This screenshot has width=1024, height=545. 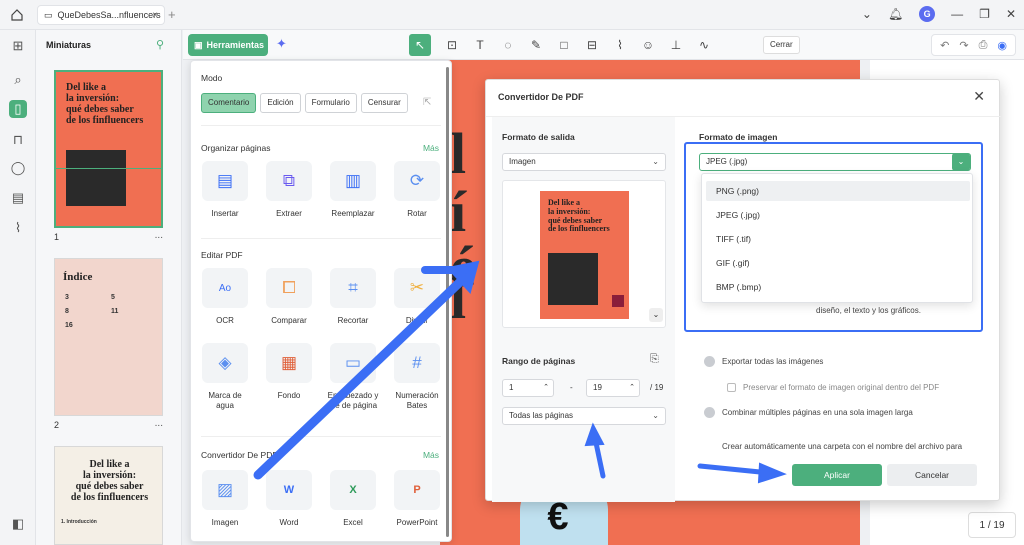 What do you see at coordinates (417, 181) in the screenshot?
I see `rotate-page-icon: ⟳` at bounding box center [417, 181].